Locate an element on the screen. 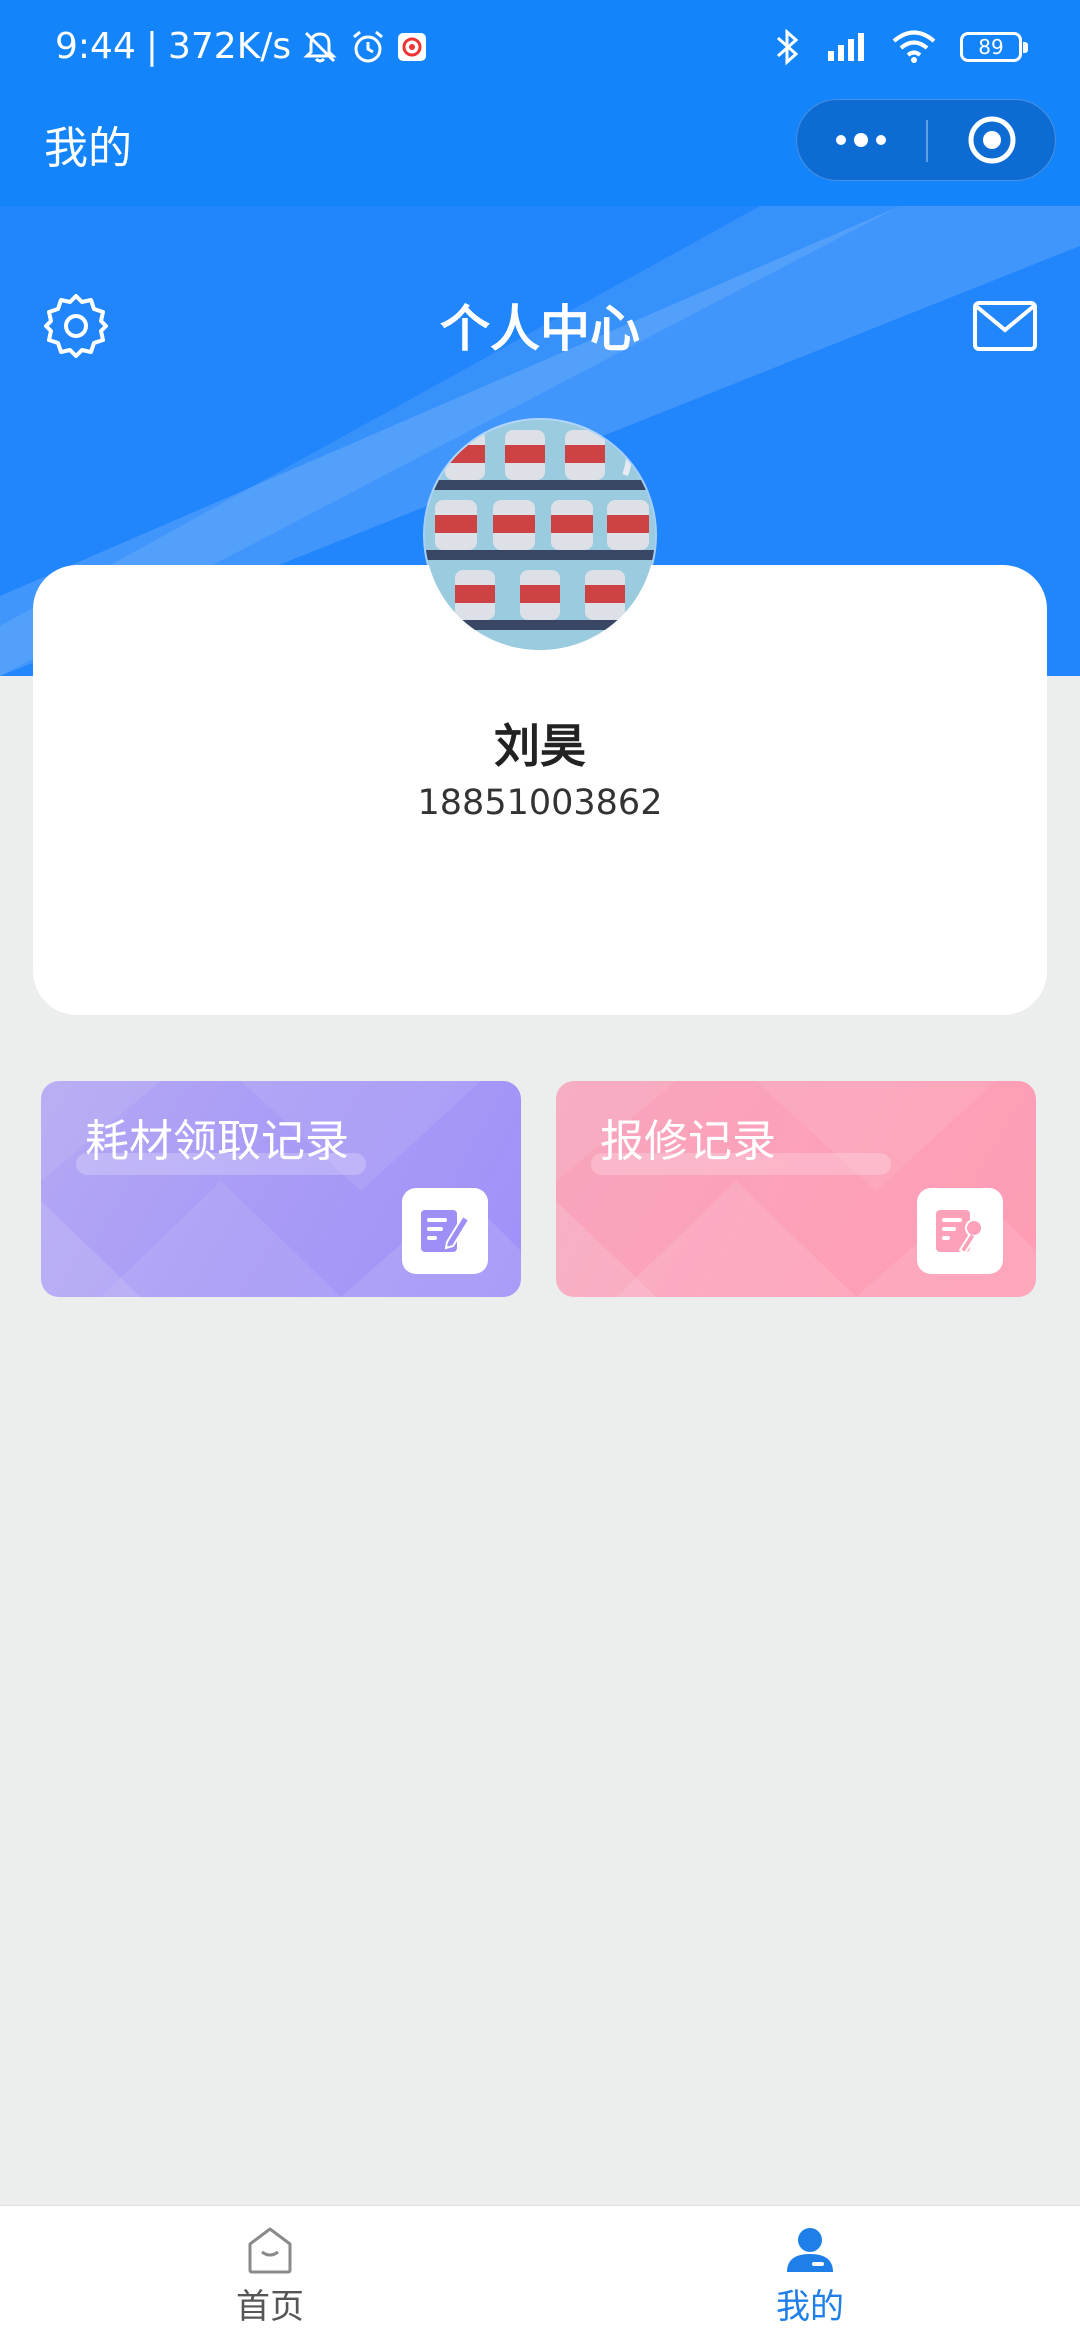 This screenshot has width=1080, height=2340. mail-icon is located at coordinates (1005, 326).